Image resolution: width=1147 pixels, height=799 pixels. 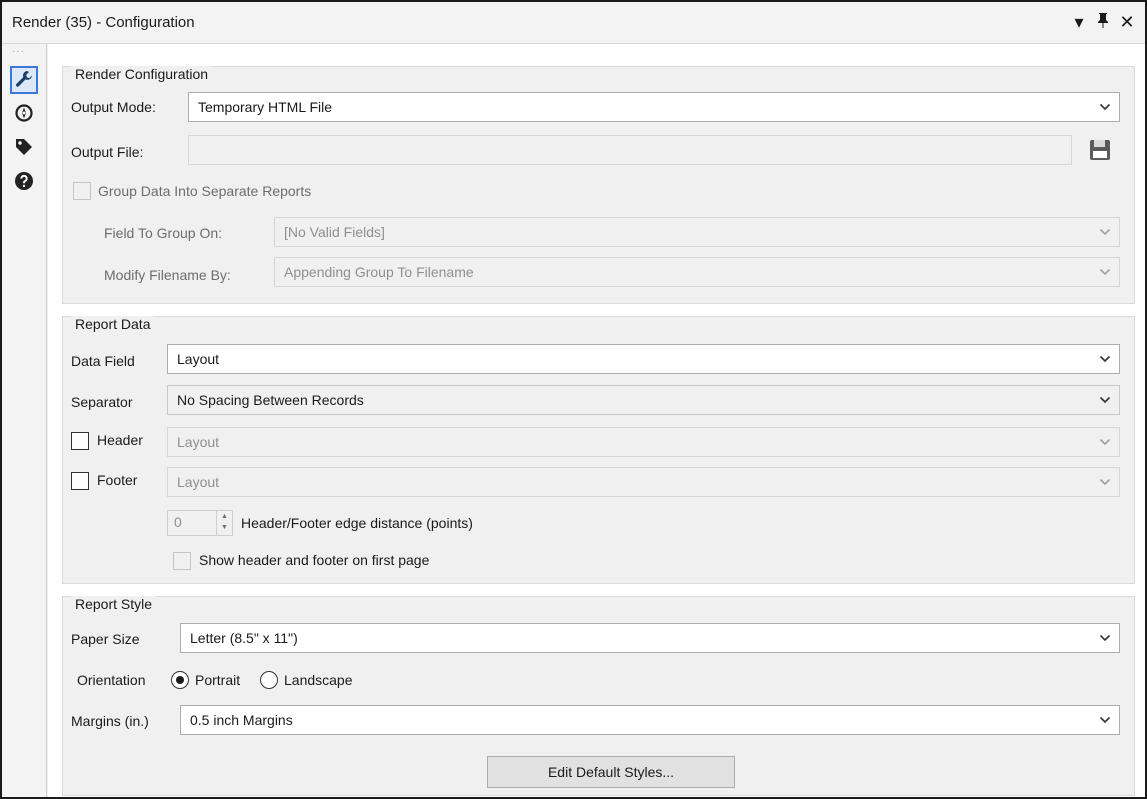 What do you see at coordinates (198, 482) in the screenshot?
I see `footer-value: Layout` at bounding box center [198, 482].